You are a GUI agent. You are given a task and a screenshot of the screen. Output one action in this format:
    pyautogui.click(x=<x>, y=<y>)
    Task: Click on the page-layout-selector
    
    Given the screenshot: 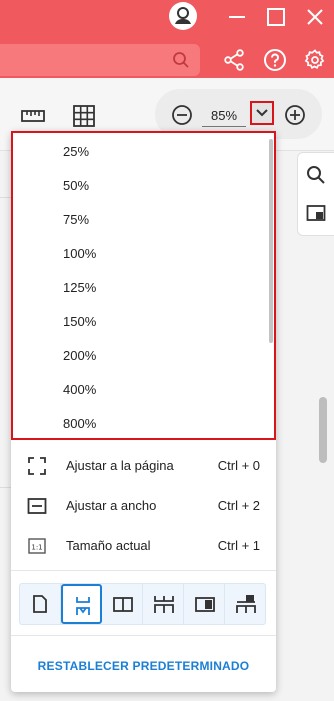 What is the action you would take?
    pyautogui.click(x=142, y=604)
    